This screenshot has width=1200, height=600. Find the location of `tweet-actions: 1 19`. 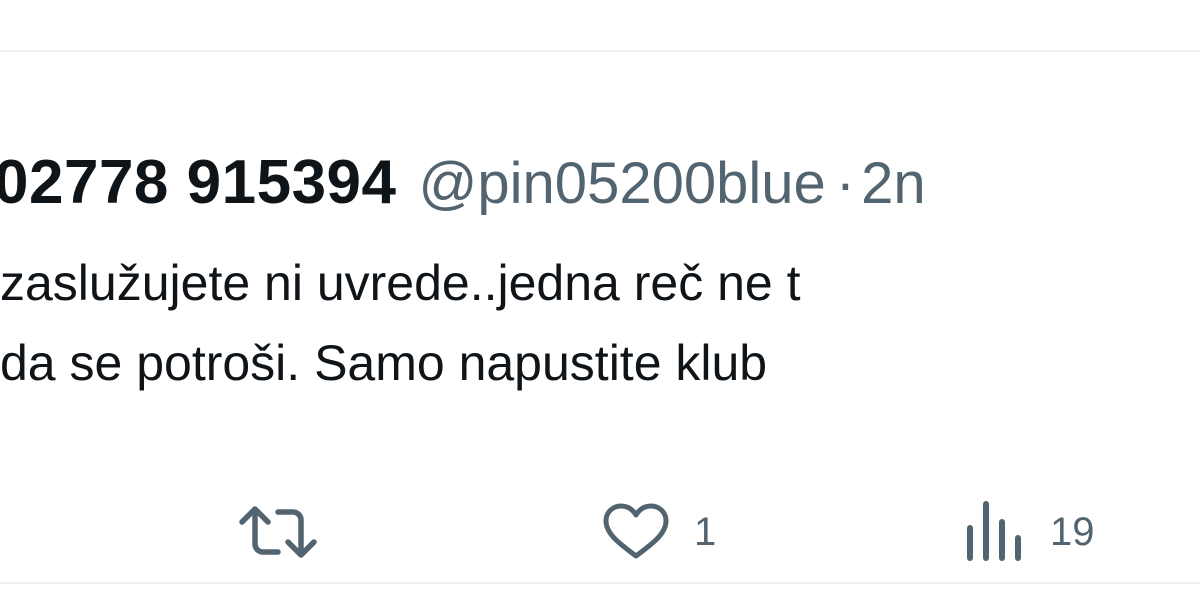

tweet-actions: 1 19 is located at coordinates (600, 532).